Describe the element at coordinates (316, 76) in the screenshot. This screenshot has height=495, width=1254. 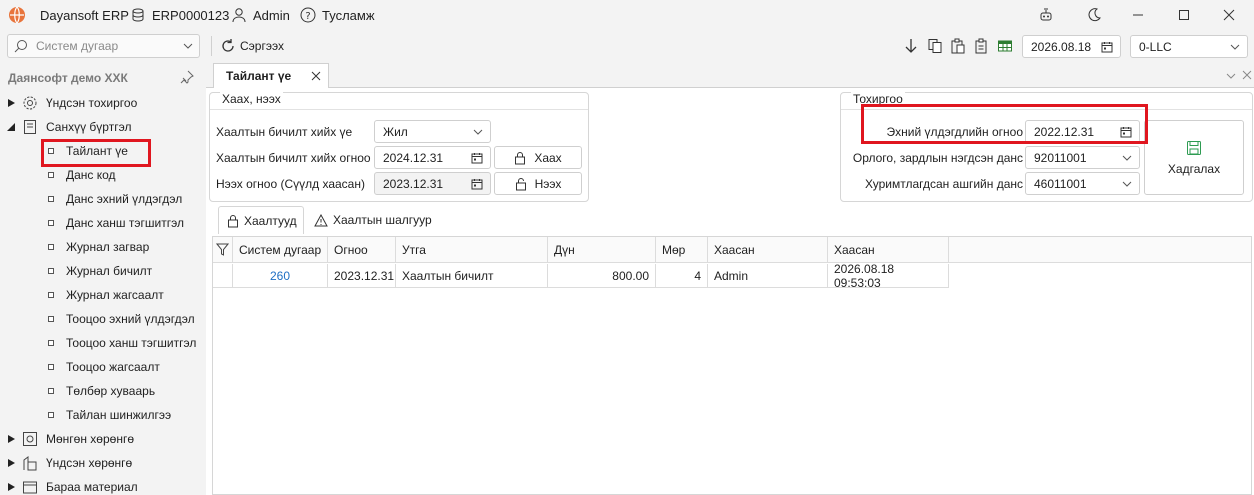
I see `close-tab-icon` at that location.